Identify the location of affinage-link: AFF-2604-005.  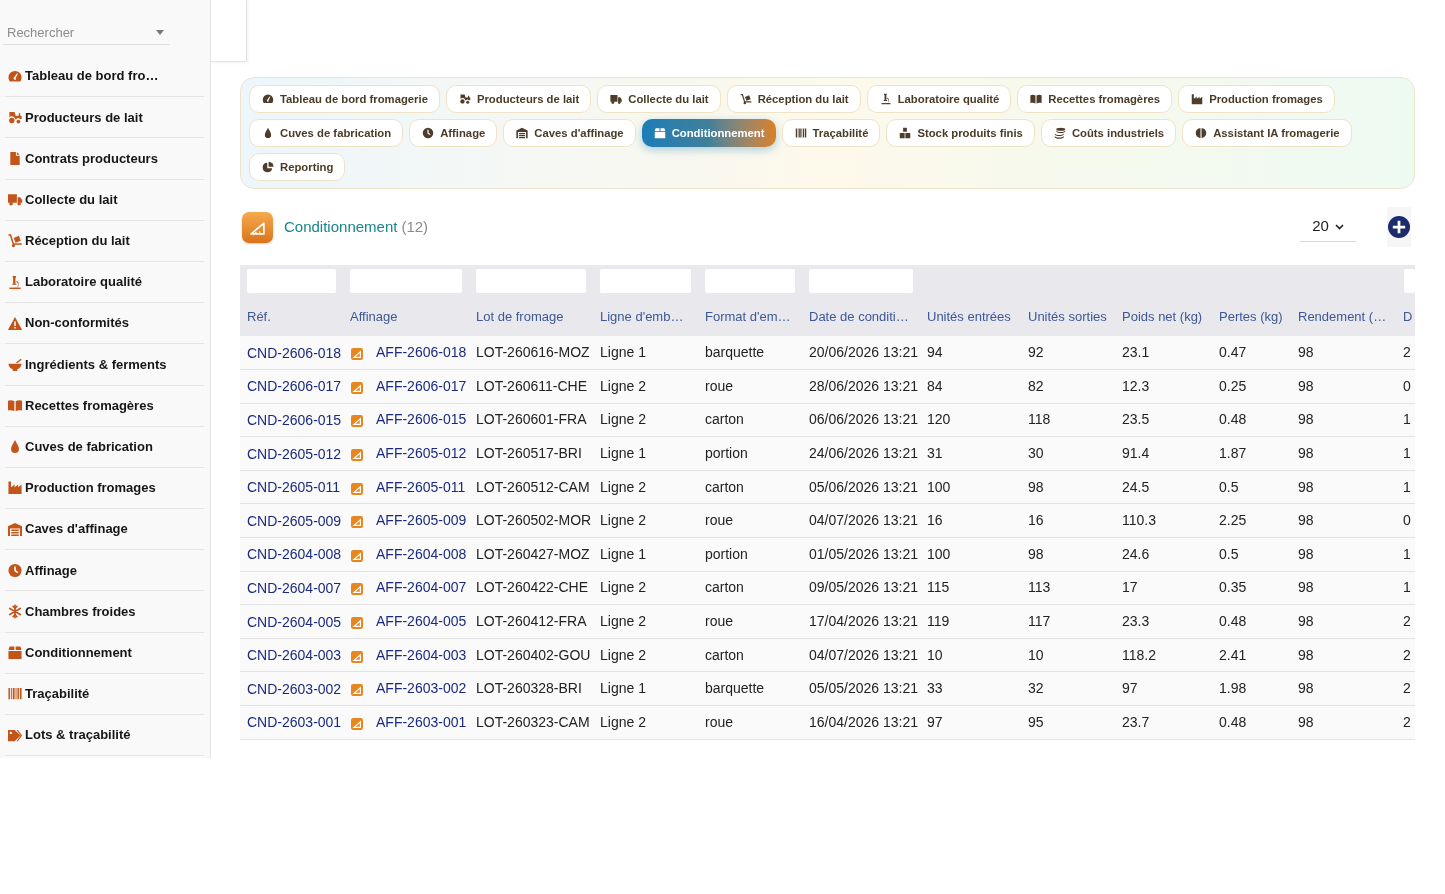
(421, 622).